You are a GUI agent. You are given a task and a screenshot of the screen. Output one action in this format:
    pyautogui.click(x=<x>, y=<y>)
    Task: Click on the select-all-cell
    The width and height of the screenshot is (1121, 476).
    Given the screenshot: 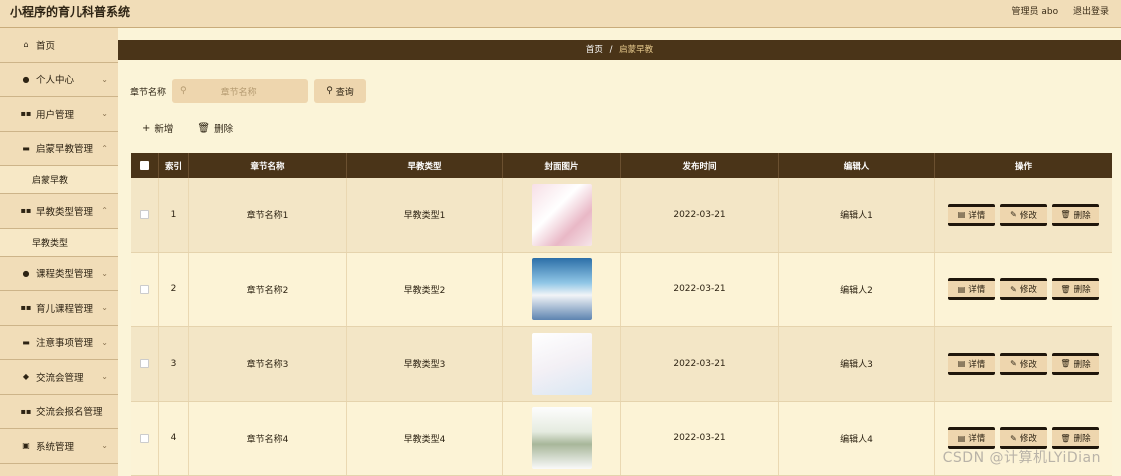 What is the action you would take?
    pyautogui.click(x=145, y=165)
    